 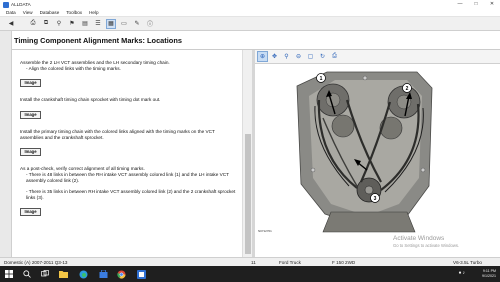 What do you see at coordinates (121, 274) in the screenshot?
I see `chrome-icon` at bounding box center [121, 274].